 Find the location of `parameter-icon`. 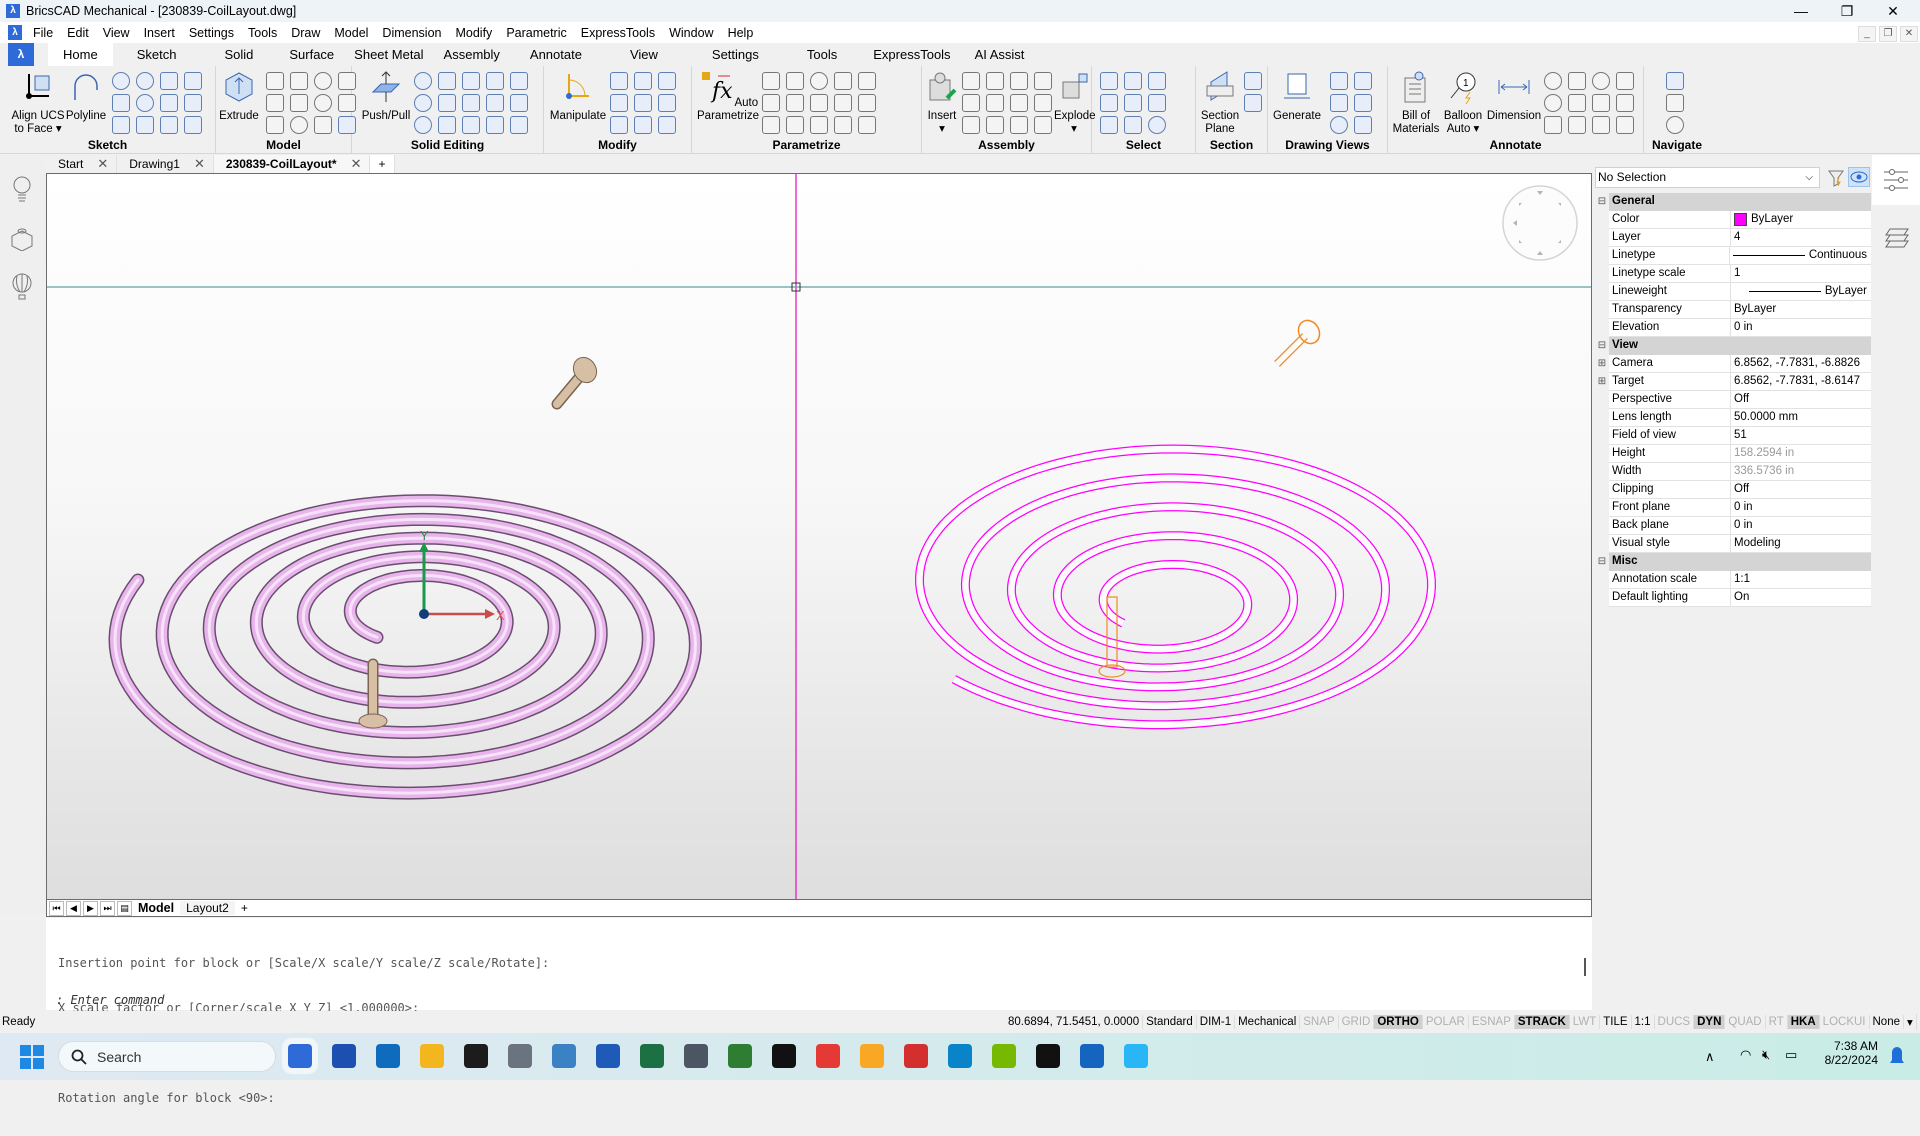

parameter-icon is located at coordinates (867, 81).